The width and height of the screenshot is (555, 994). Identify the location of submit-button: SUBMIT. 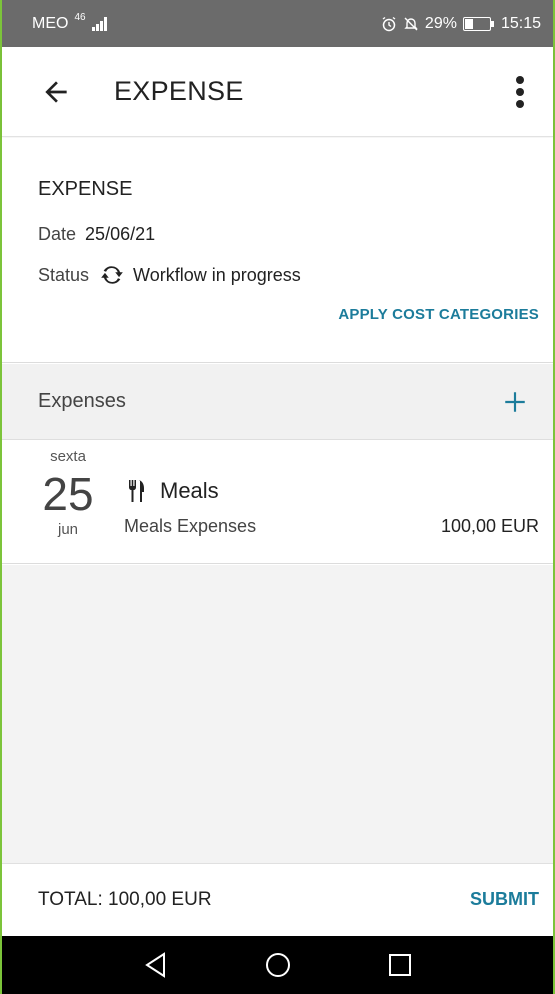
(504, 899).